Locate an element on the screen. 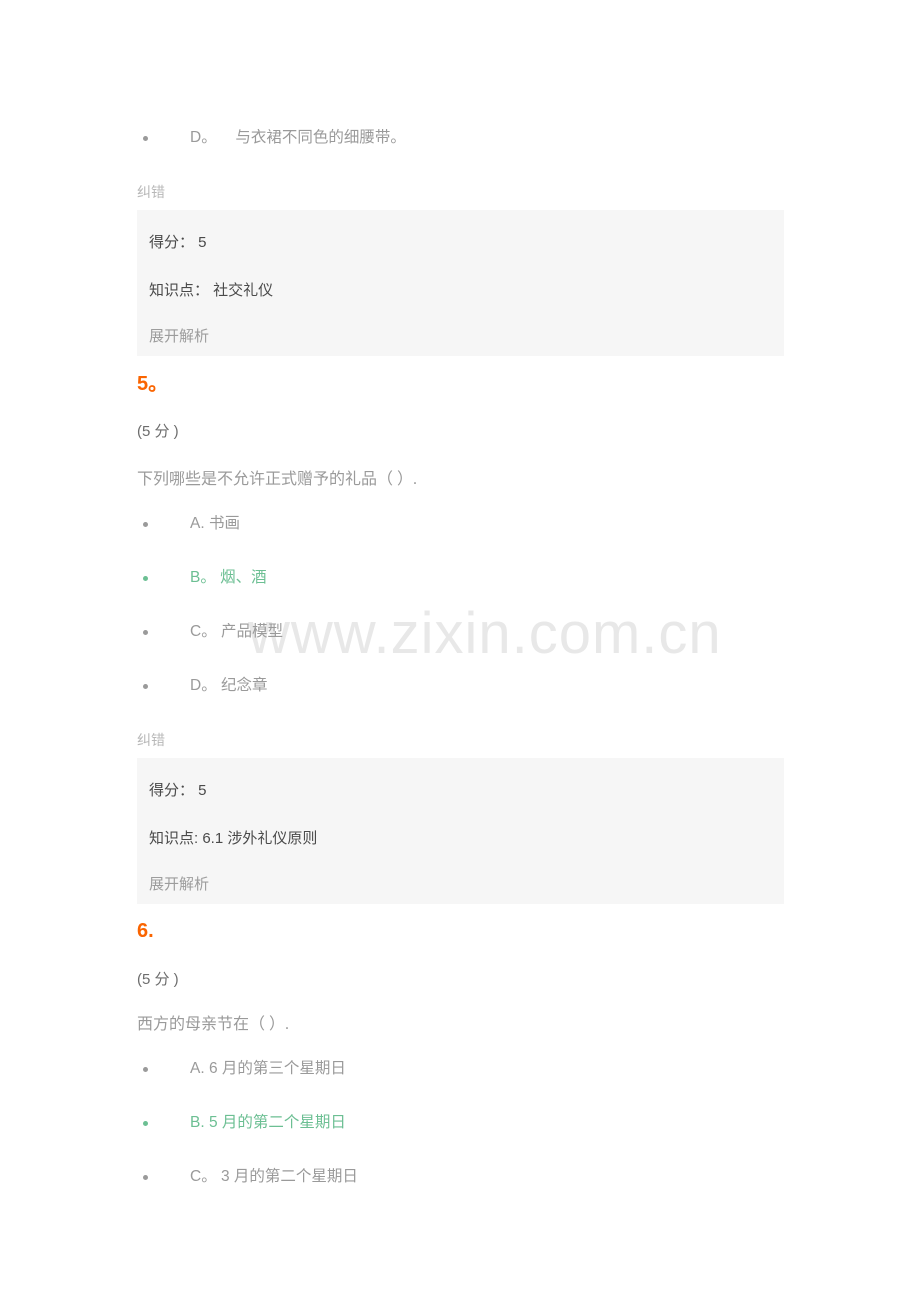 The height and width of the screenshot is (1302, 920). option-text: C。 产品模型 is located at coordinates (237, 631).